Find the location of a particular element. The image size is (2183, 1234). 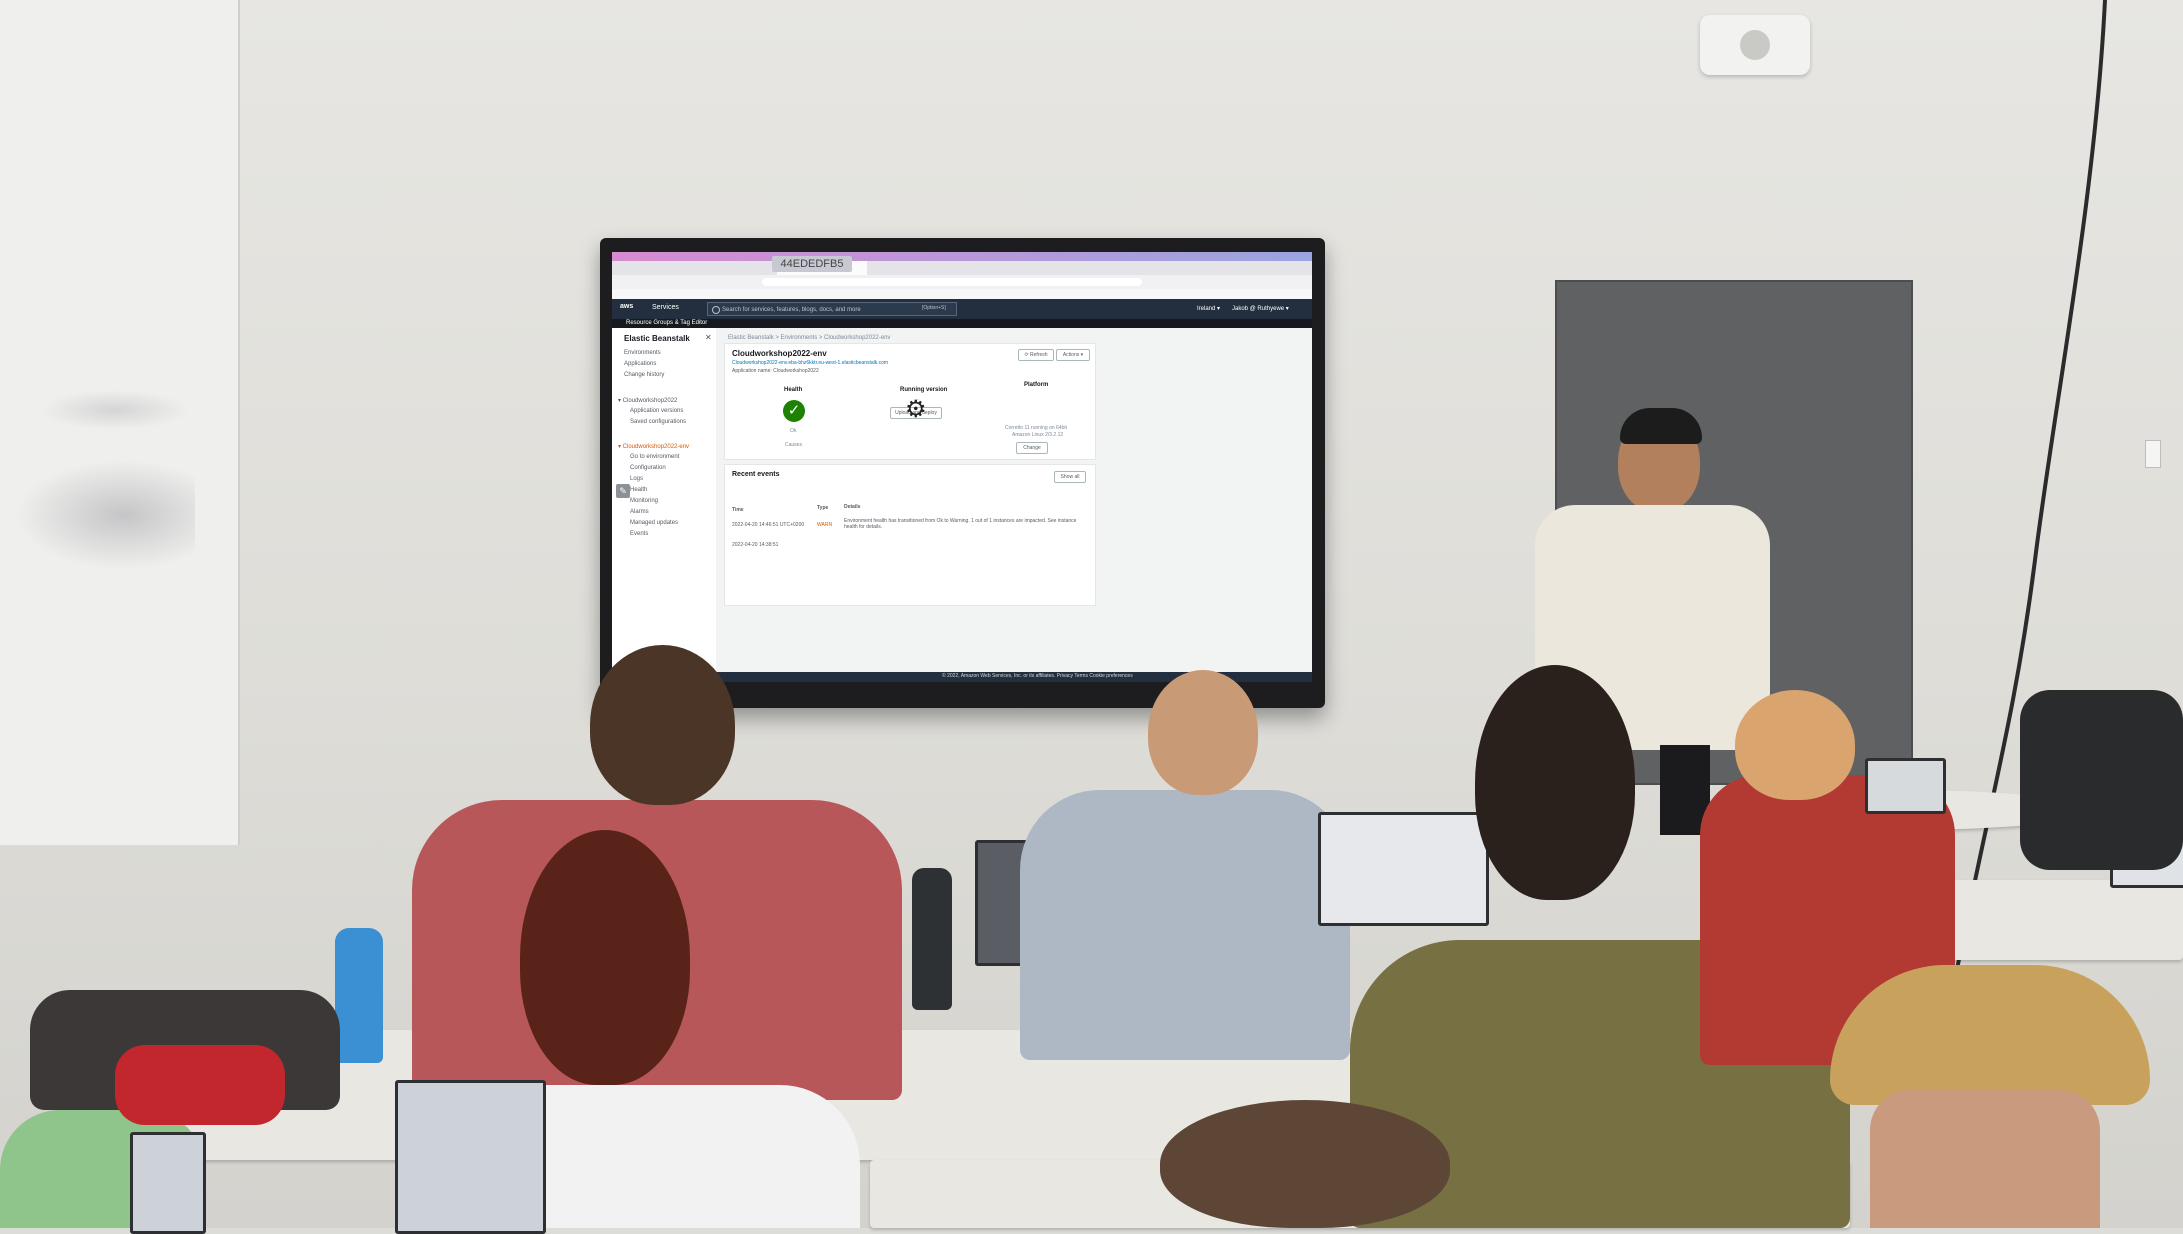

resource-groups-link: Resource Groups & Tag Editor is located at coordinates (666, 323).